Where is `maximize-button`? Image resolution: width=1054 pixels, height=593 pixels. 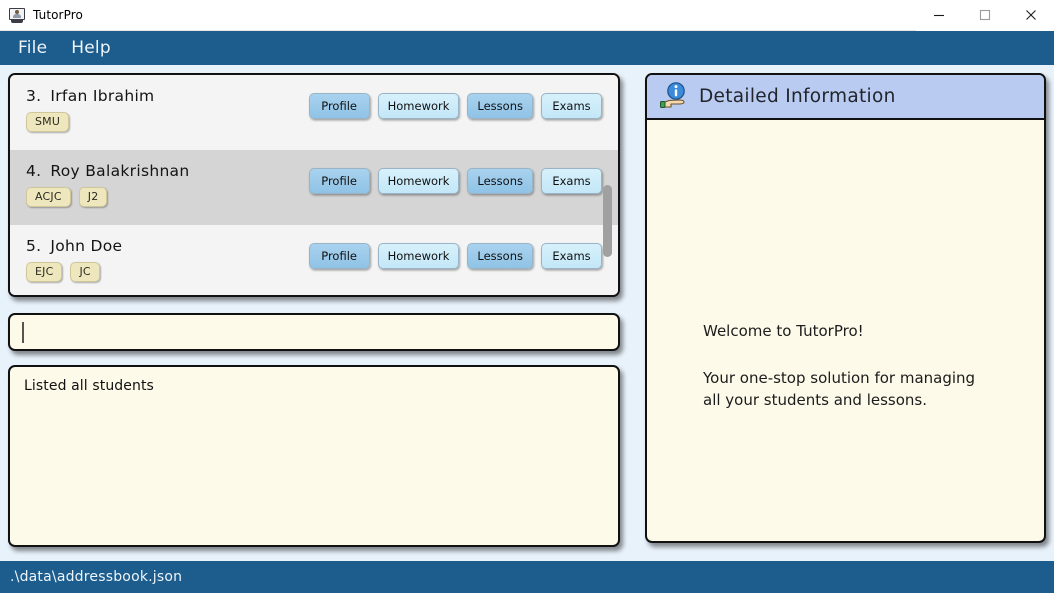 maximize-button is located at coordinates (985, 15).